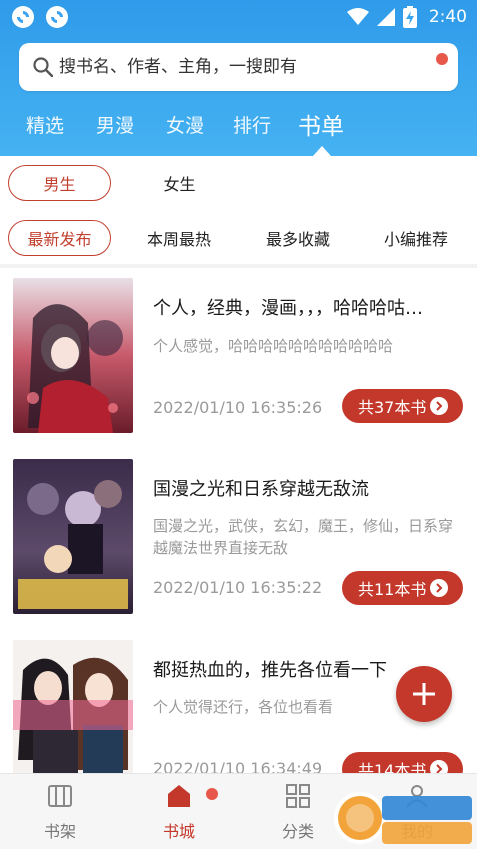 The height and width of the screenshot is (849, 477). What do you see at coordinates (357, 16) in the screenshot?
I see `wifi-icon` at bounding box center [357, 16].